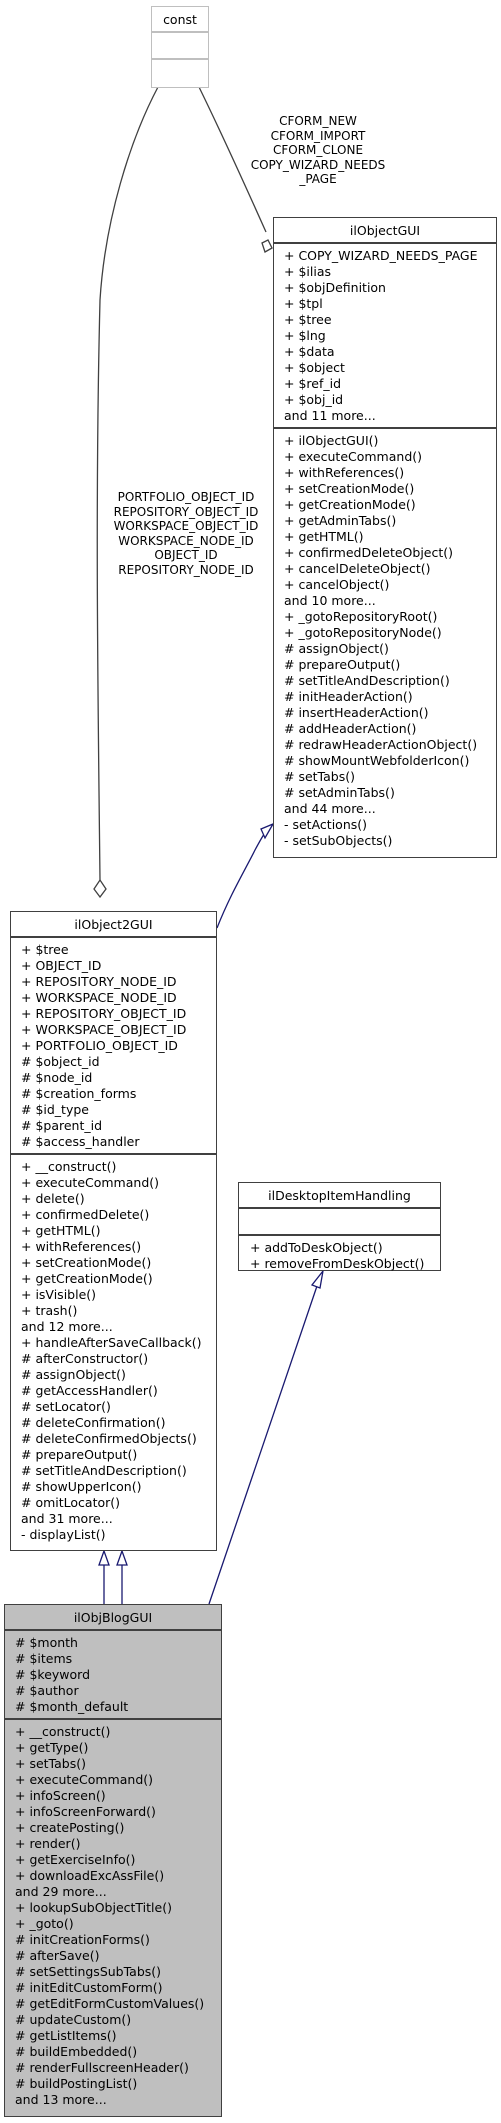 Image resolution: width=501 pixels, height=2123 pixels. What do you see at coordinates (318, 179) in the screenshot?
I see `edge-label-line: _PAGE` at bounding box center [318, 179].